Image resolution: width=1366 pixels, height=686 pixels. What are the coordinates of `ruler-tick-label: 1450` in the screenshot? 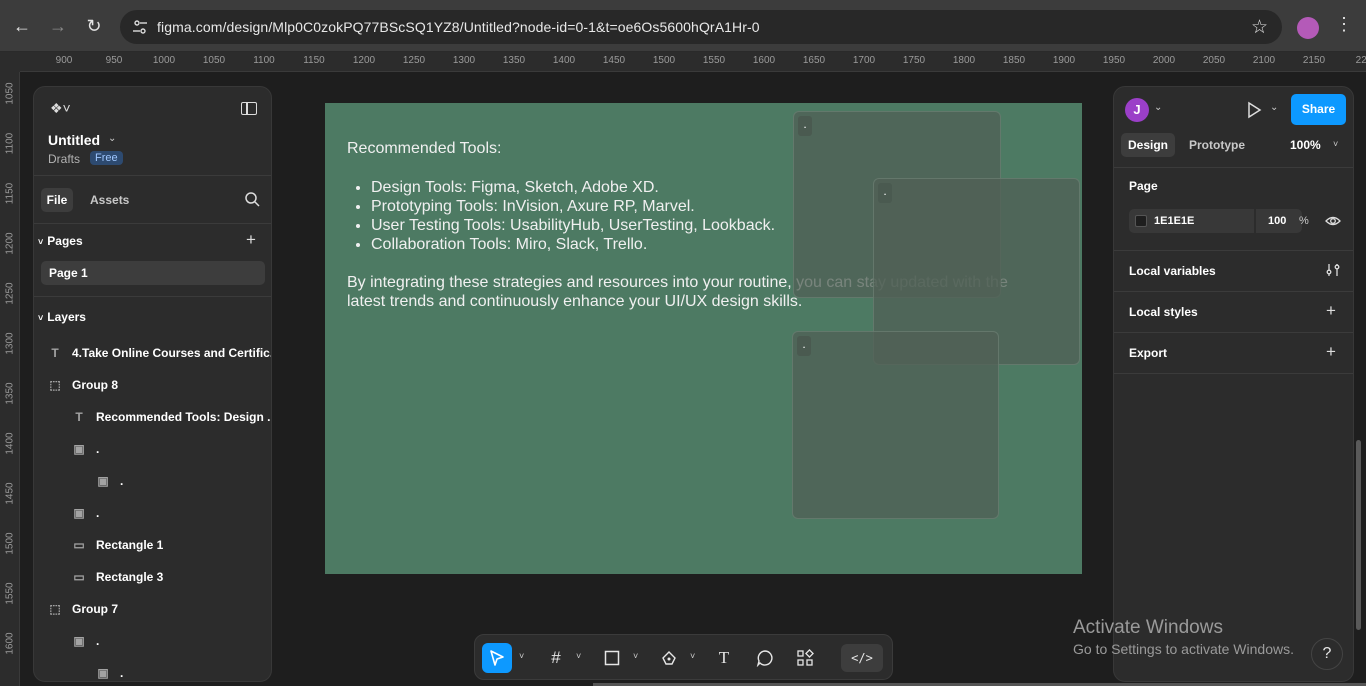 It's located at (614, 60).